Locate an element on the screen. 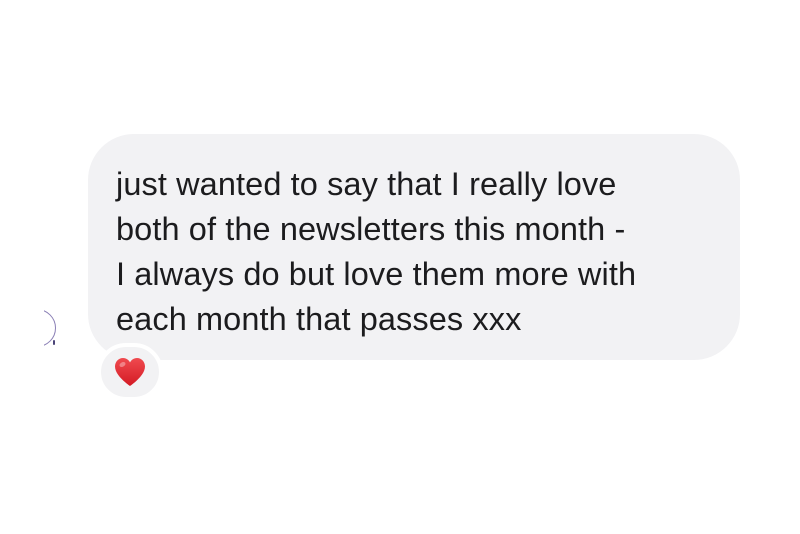 This screenshot has width=800, height=534. message-line: each month that passes xxx is located at coordinates (319, 319).